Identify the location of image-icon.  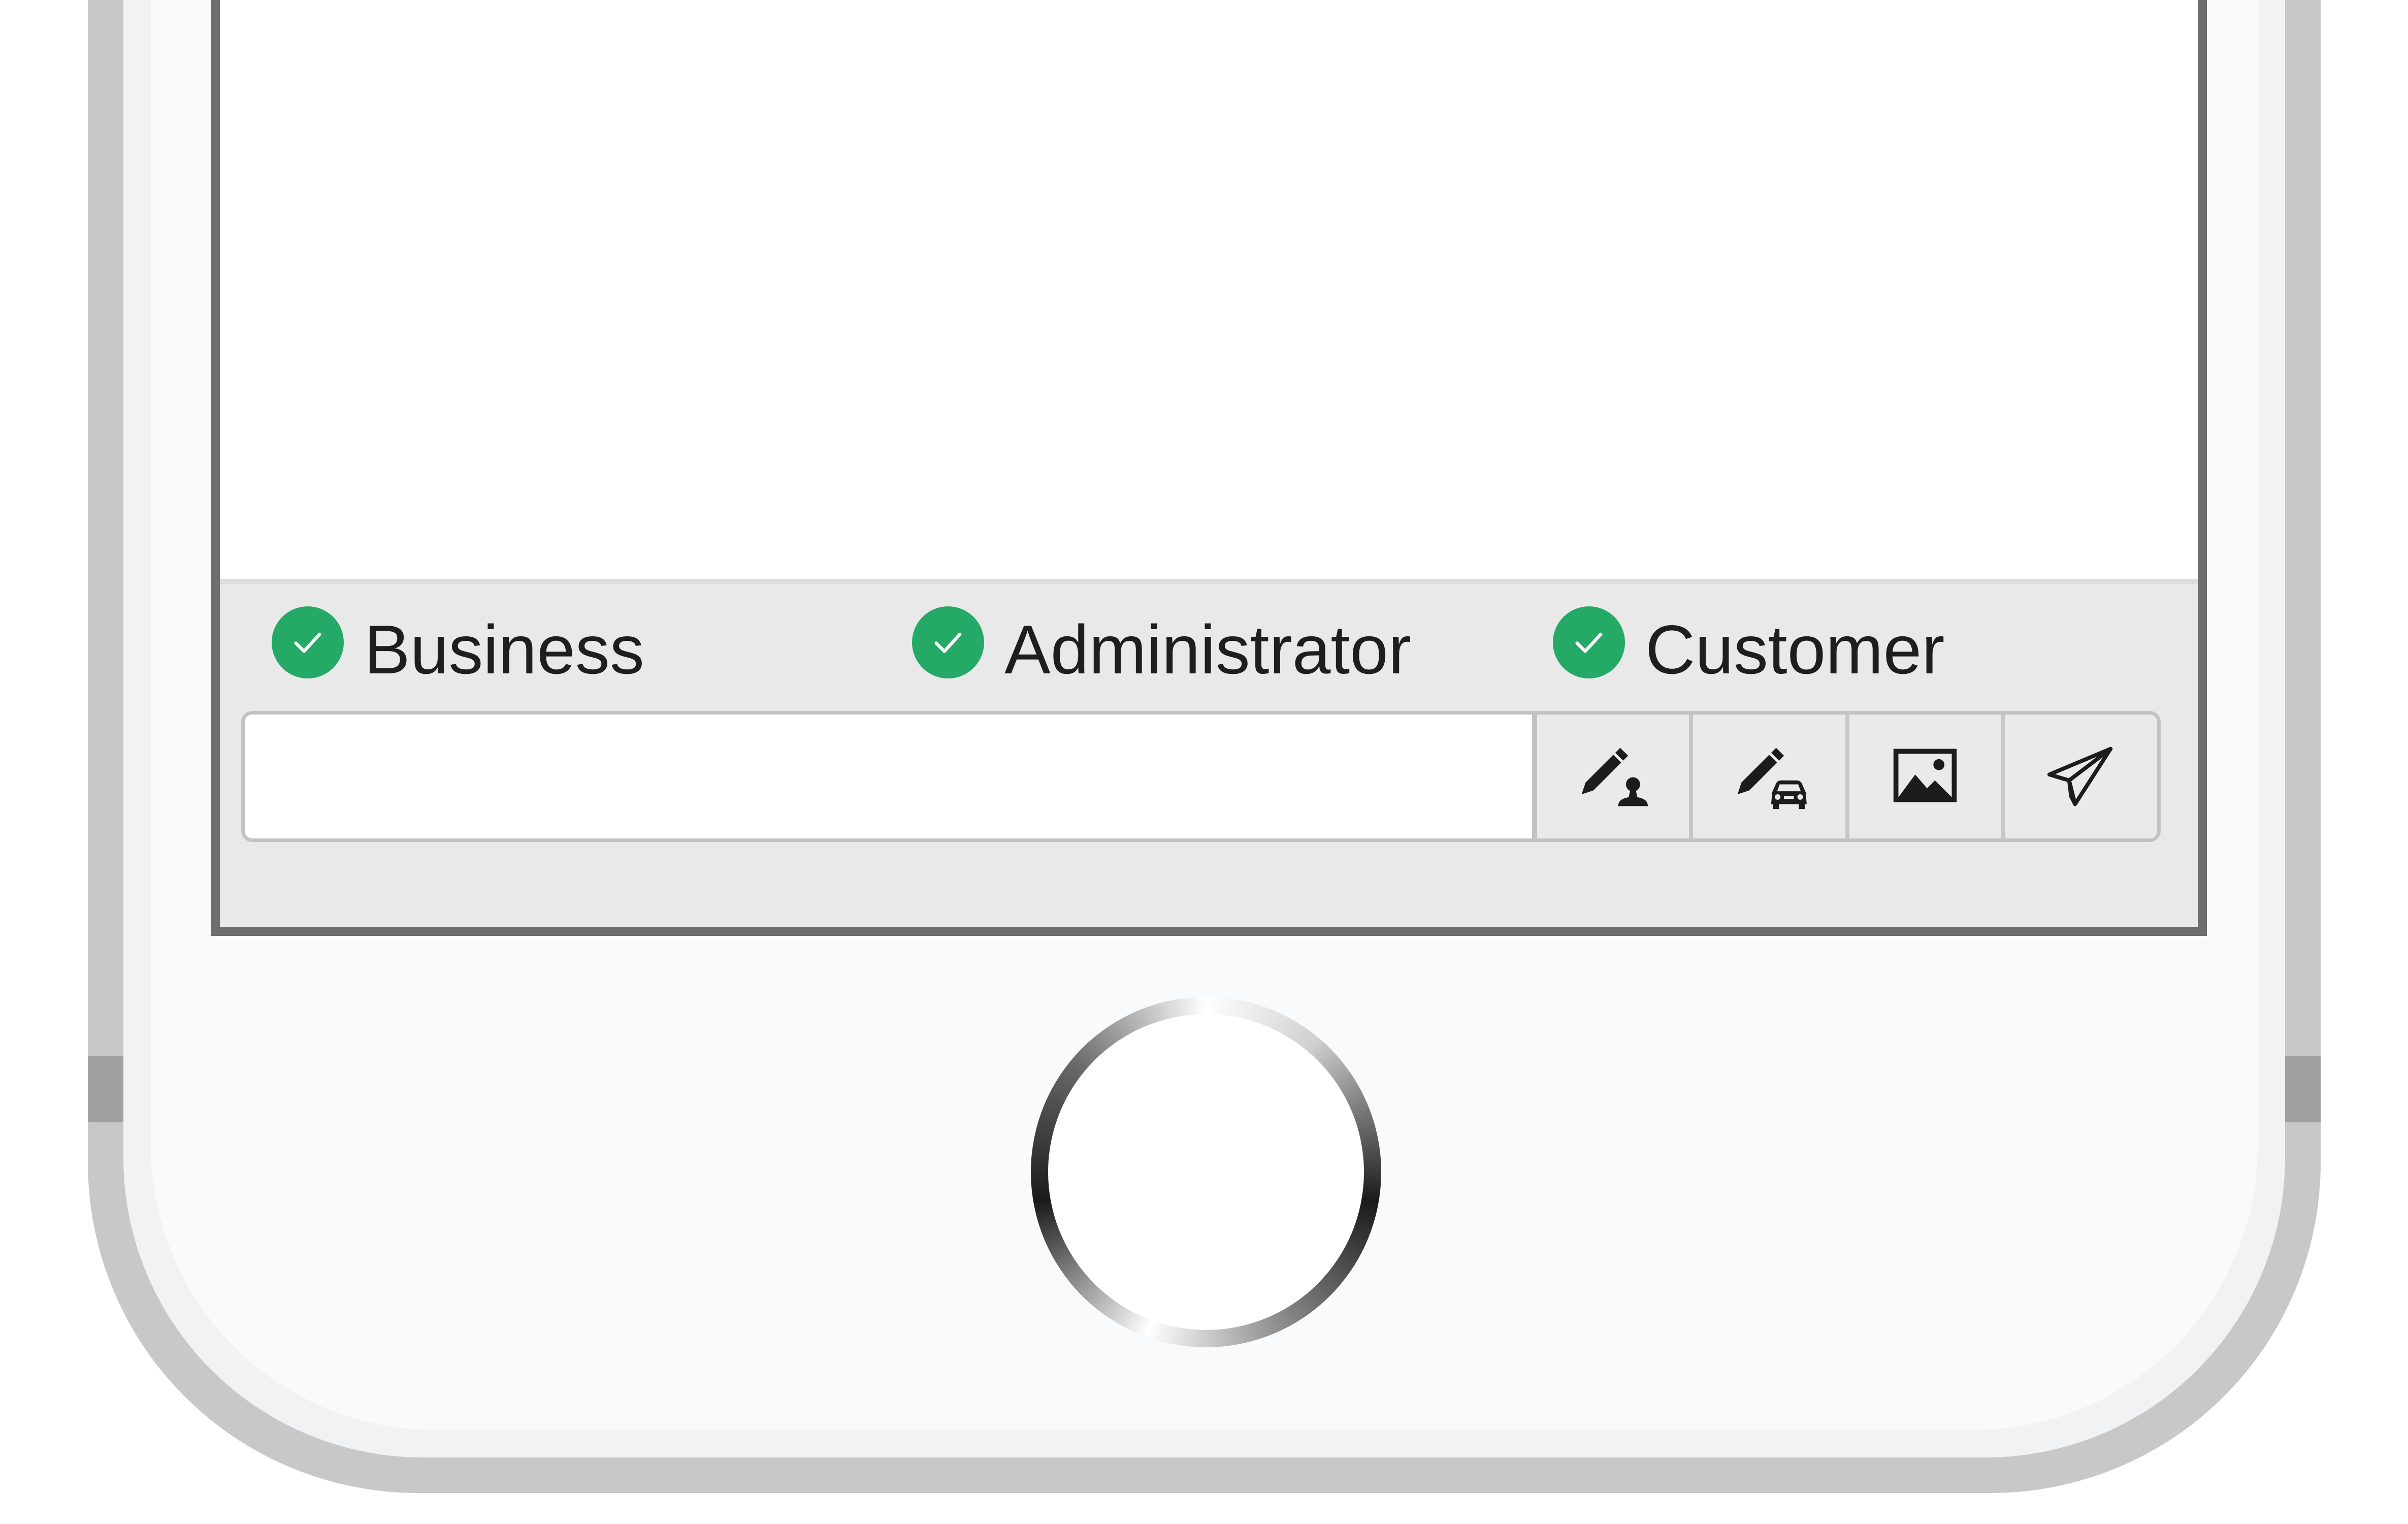
(1925, 775).